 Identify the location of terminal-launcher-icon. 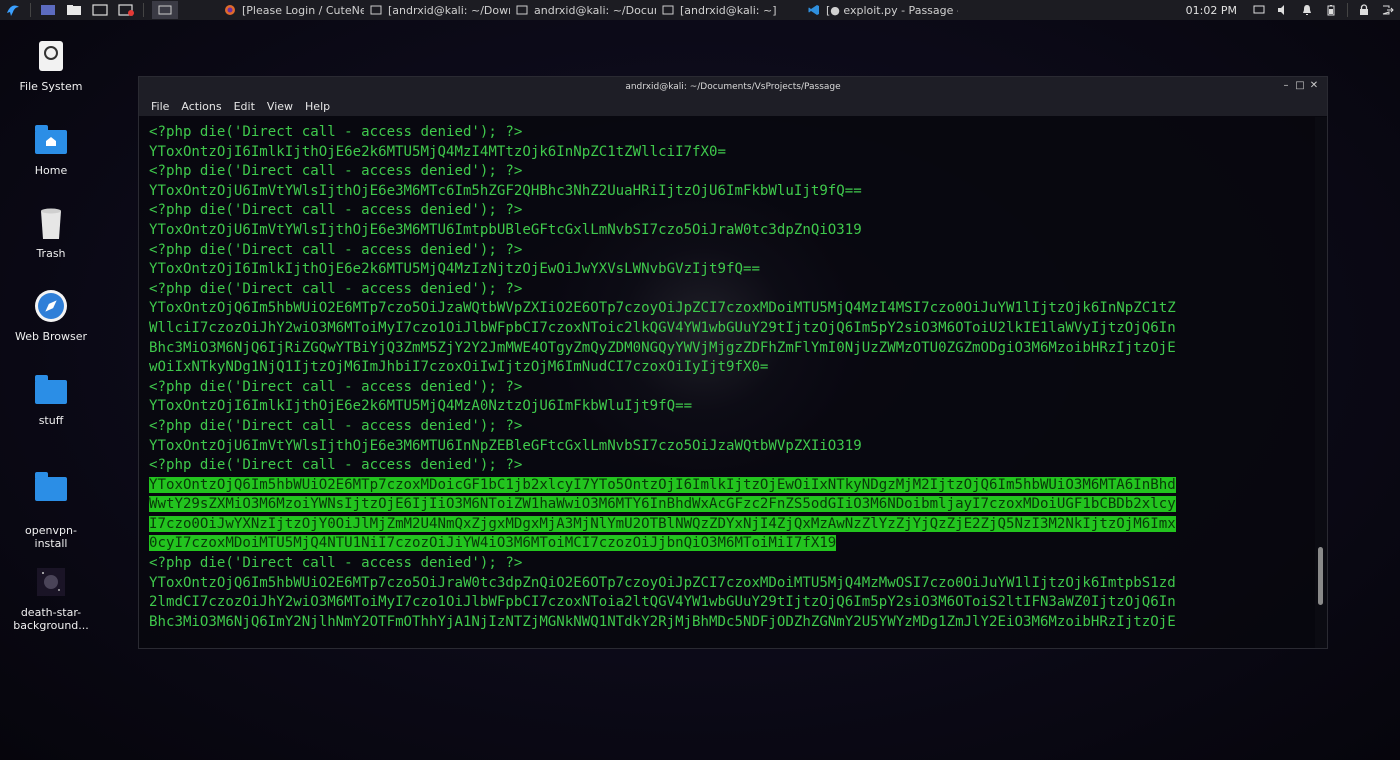
(100, 10).